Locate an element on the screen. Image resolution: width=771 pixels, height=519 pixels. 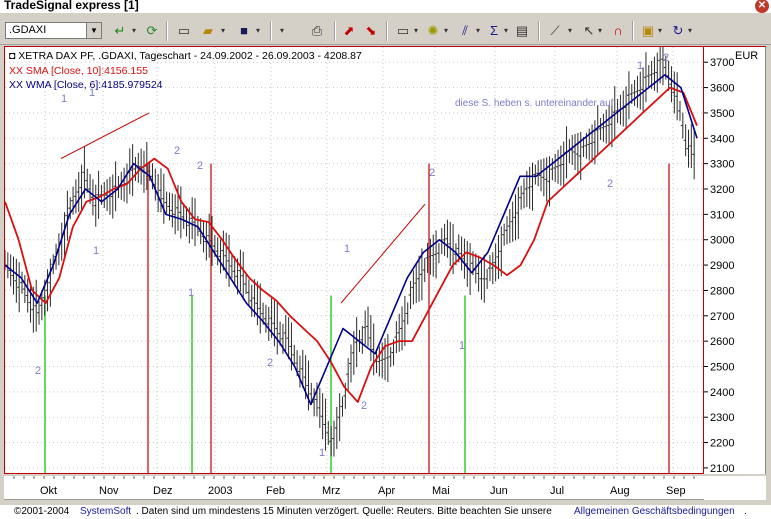
y-tick-label: 3400 is located at coordinates (722, 139).